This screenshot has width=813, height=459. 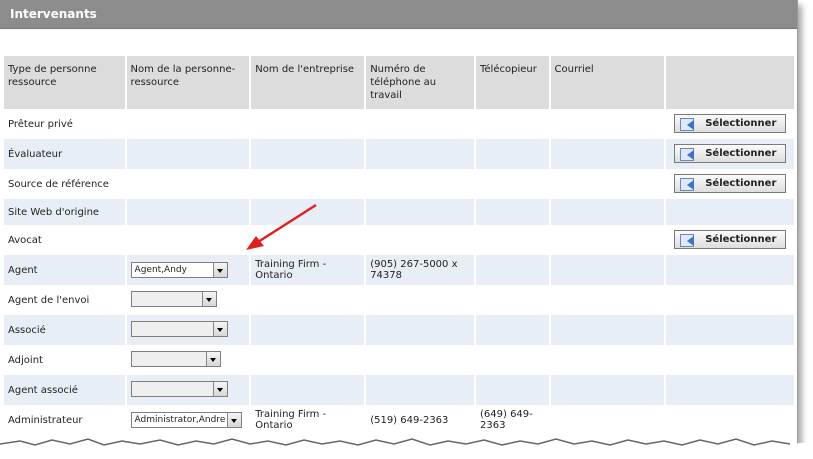 What do you see at coordinates (64, 360) in the screenshot?
I see `row-type: Adjoint` at bounding box center [64, 360].